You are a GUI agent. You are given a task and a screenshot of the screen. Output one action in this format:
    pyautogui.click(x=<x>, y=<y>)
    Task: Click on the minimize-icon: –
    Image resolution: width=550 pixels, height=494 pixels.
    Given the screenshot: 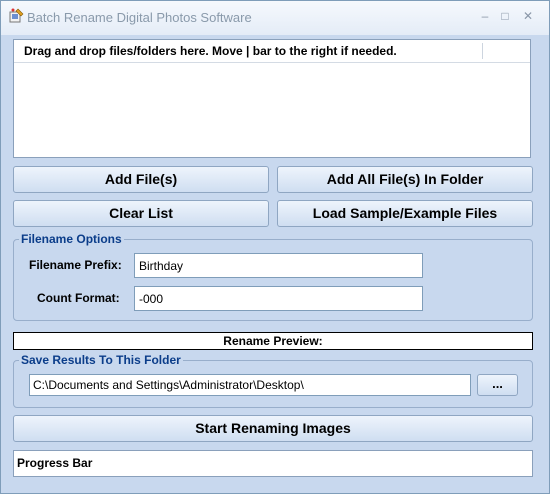 What is the action you would take?
    pyautogui.click(x=485, y=16)
    